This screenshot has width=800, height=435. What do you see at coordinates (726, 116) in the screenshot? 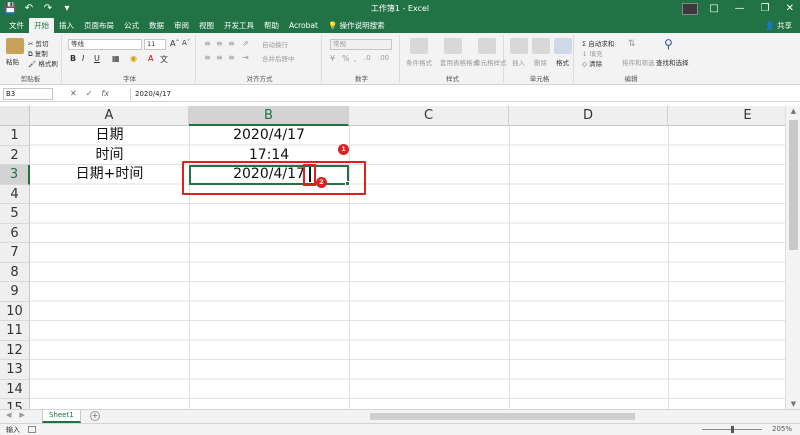
I see `column-header-e: E` at bounding box center [726, 116].